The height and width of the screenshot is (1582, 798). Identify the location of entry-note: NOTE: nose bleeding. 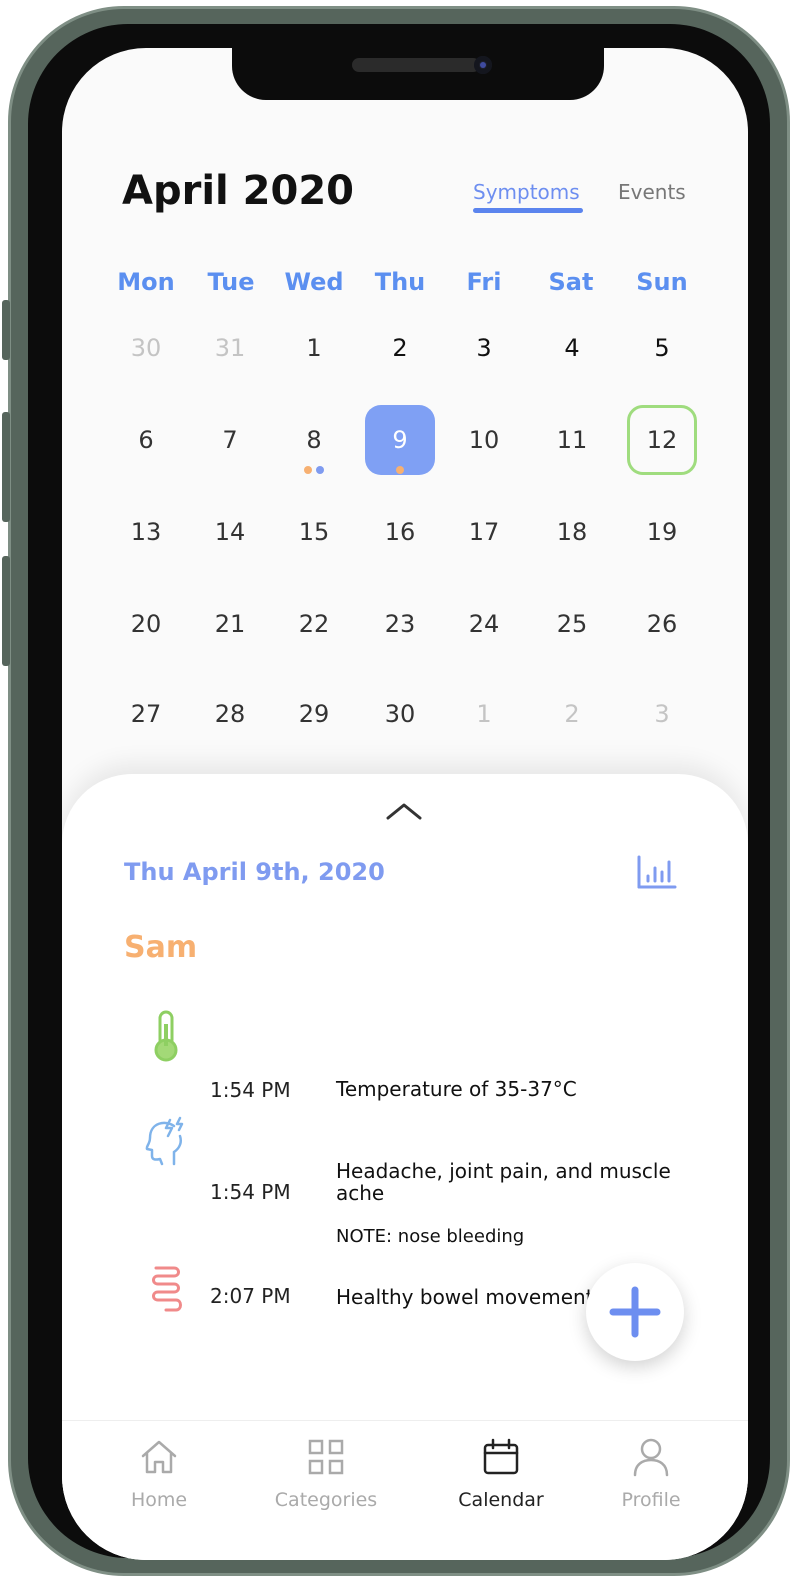
(430, 1236).